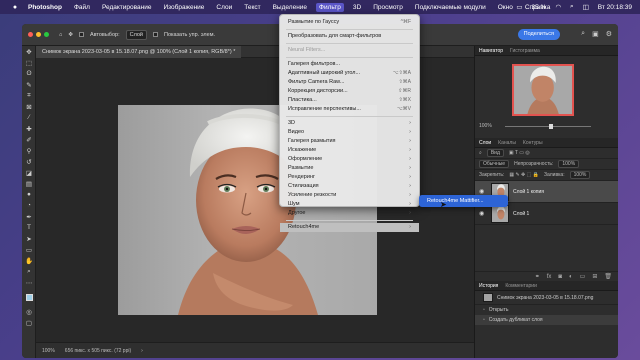 The width and height of the screenshot is (640, 360). What do you see at coordinates (29, 84) in the screenshot?
I see `quick-select-tool-icon: ✎` at bounding box center [29, 84].